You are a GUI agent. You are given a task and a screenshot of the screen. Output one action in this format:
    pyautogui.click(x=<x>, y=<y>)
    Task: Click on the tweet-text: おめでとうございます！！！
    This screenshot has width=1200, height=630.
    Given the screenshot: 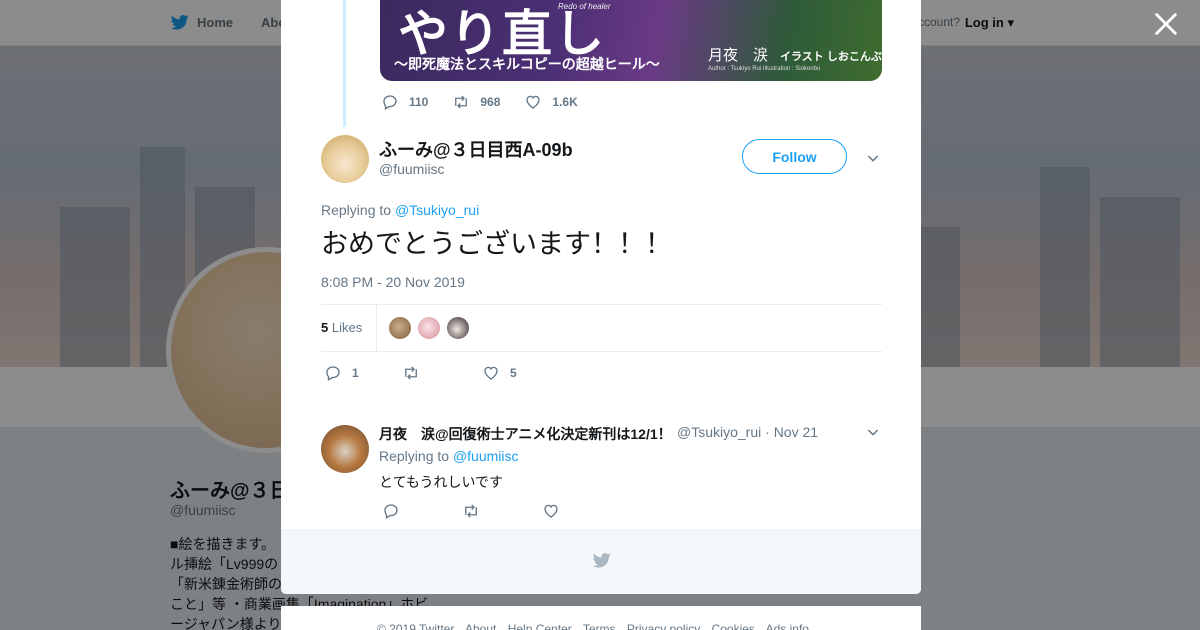 What is the action you would take?
    pyautogui.click(x=496, y=244)
    